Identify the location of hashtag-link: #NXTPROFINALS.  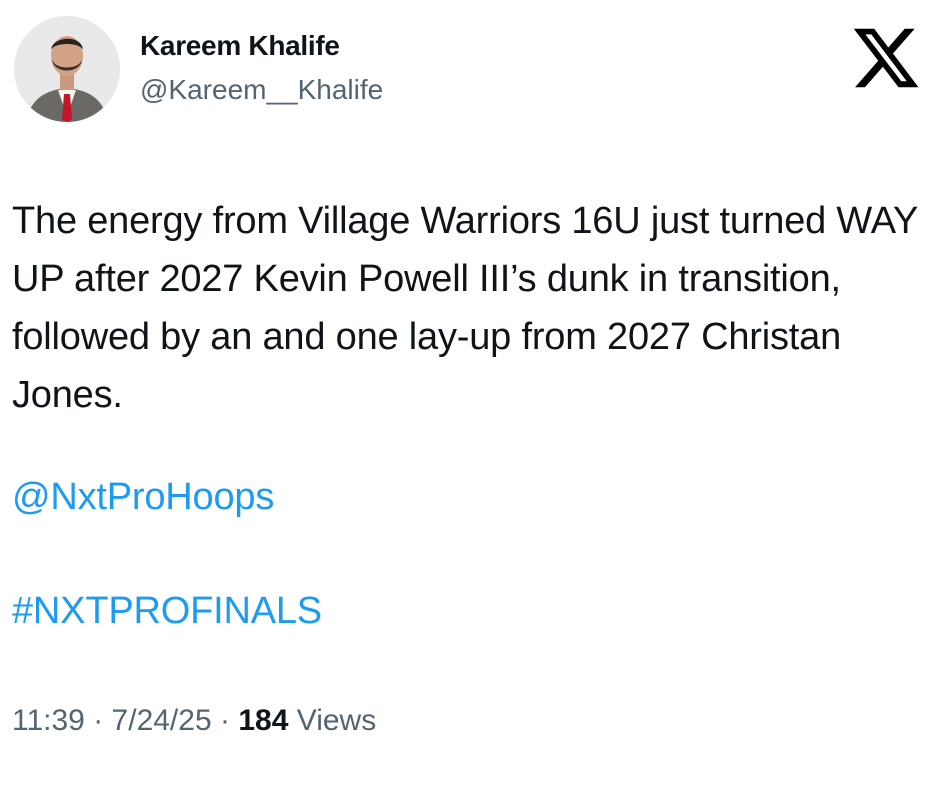
(167, 611).